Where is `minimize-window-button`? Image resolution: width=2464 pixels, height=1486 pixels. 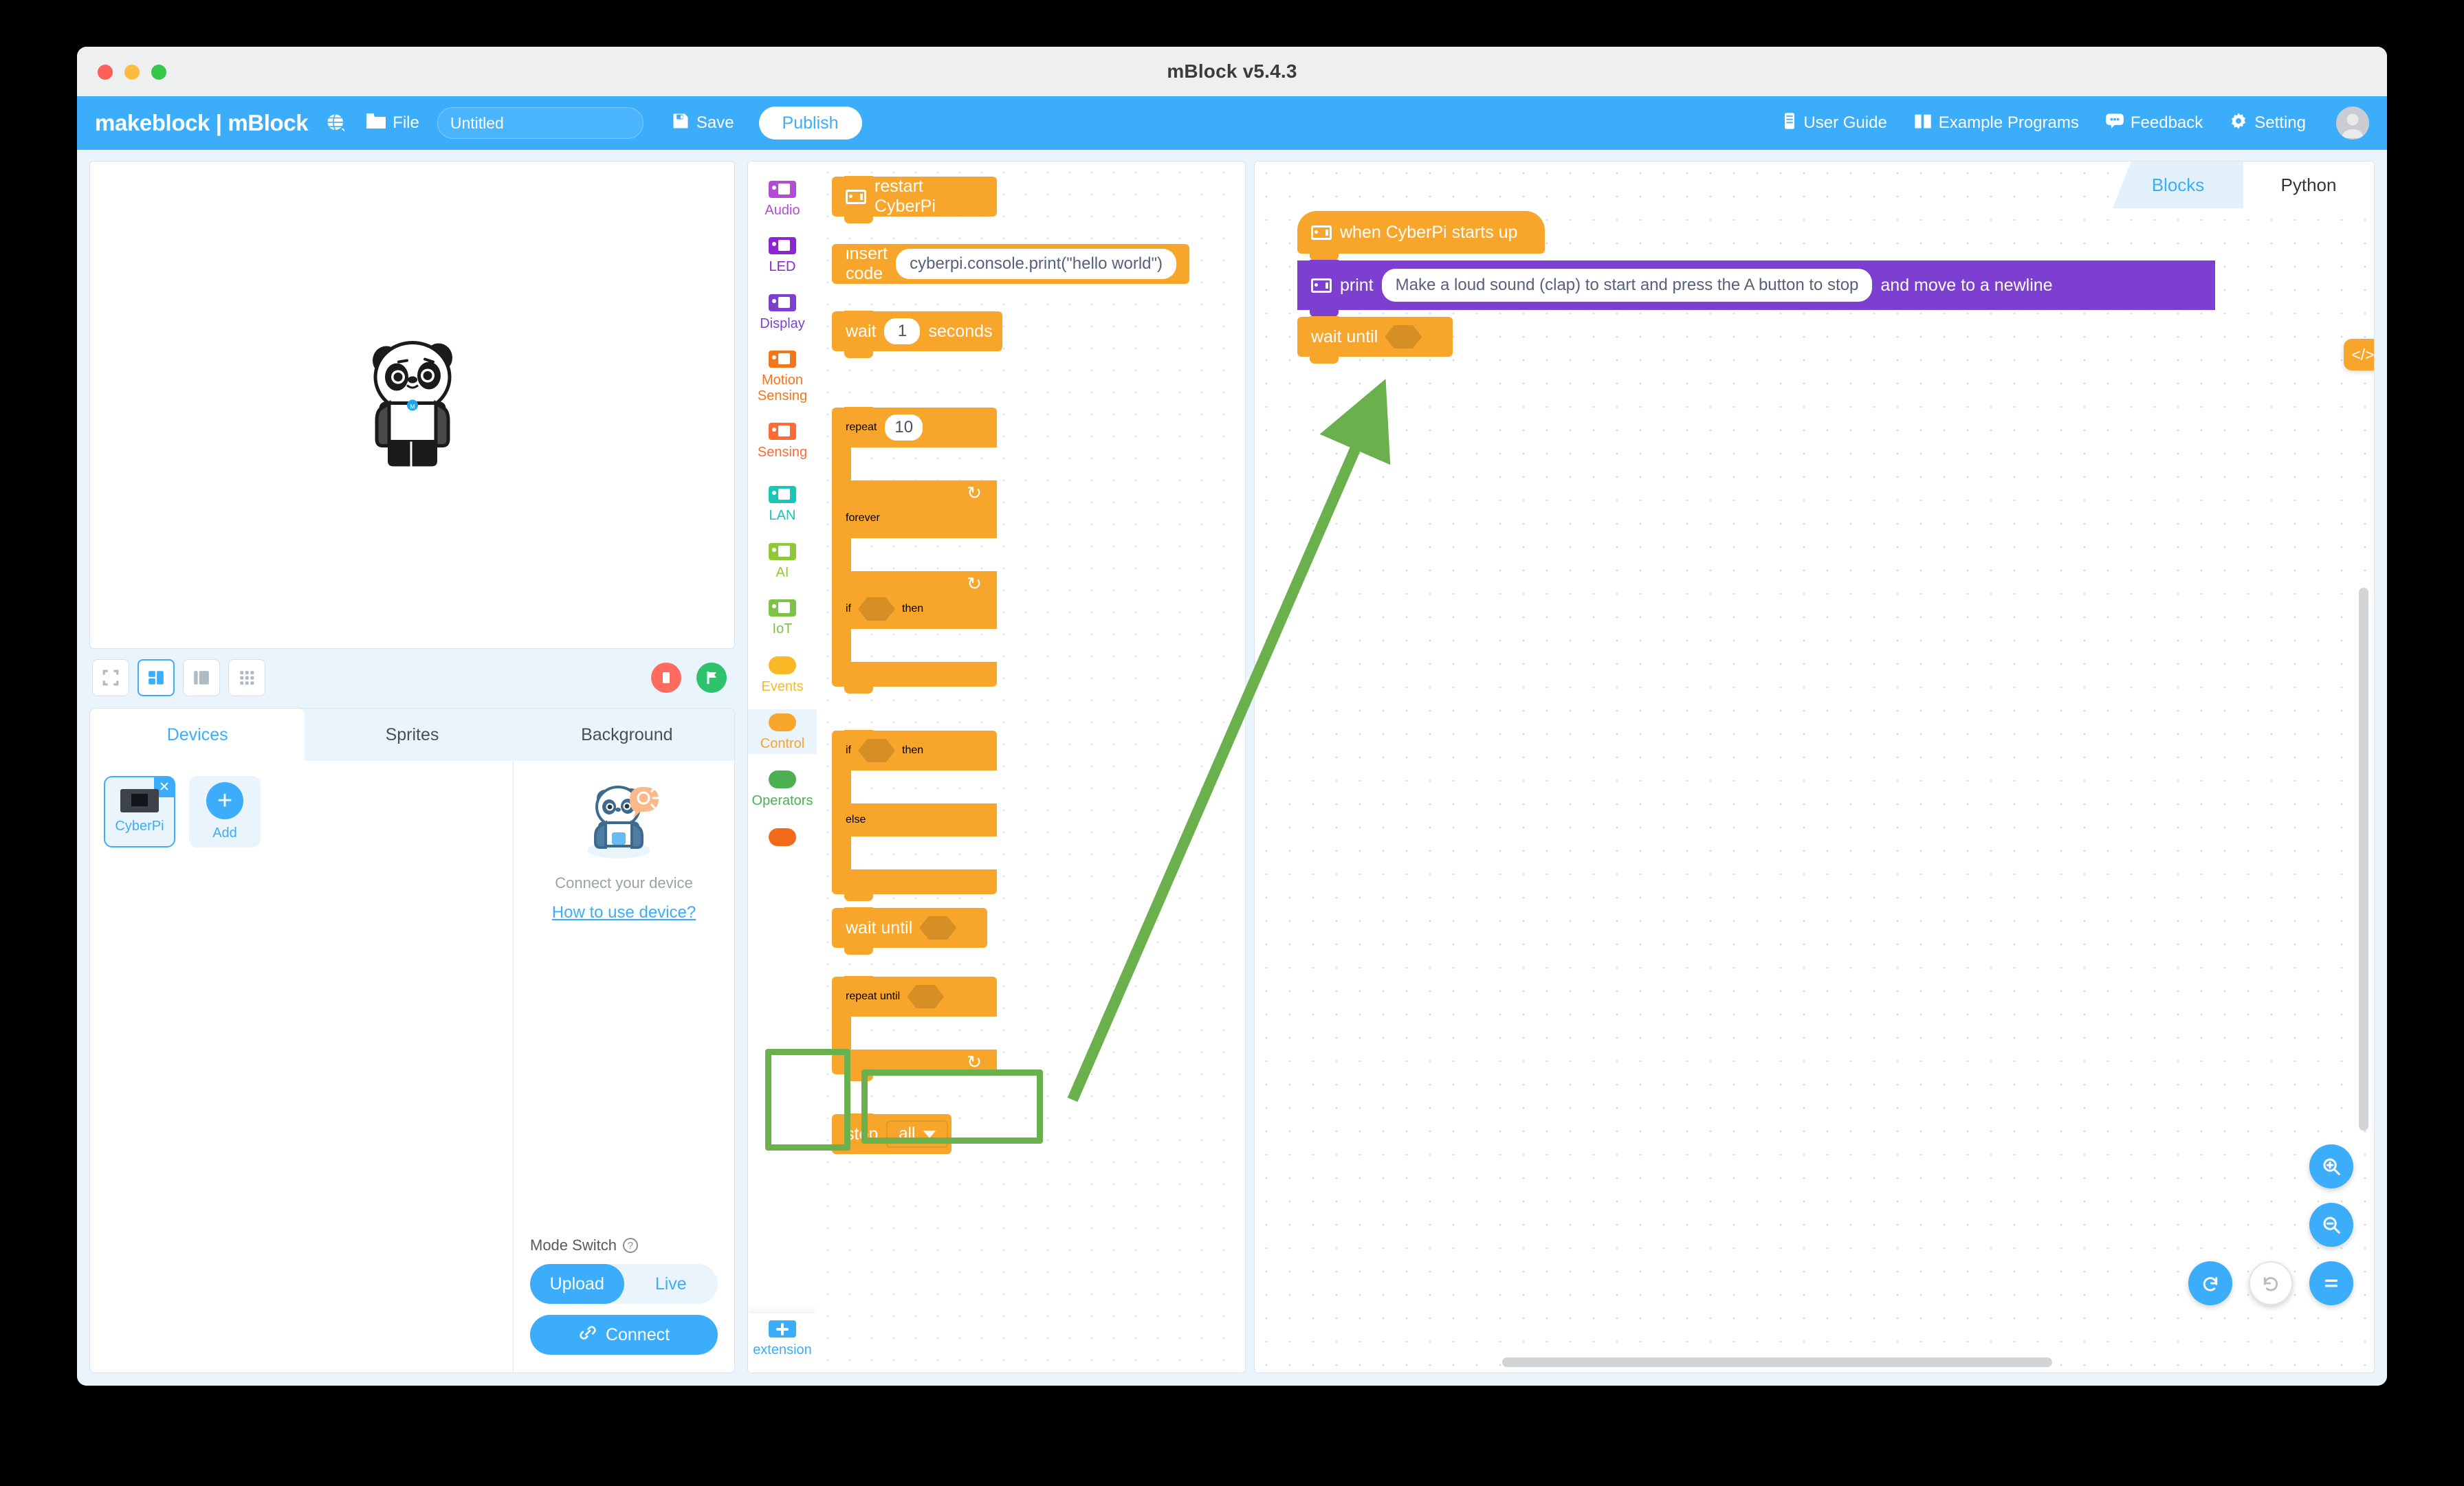 minimize-window-button is located at coordinates (132, 73).